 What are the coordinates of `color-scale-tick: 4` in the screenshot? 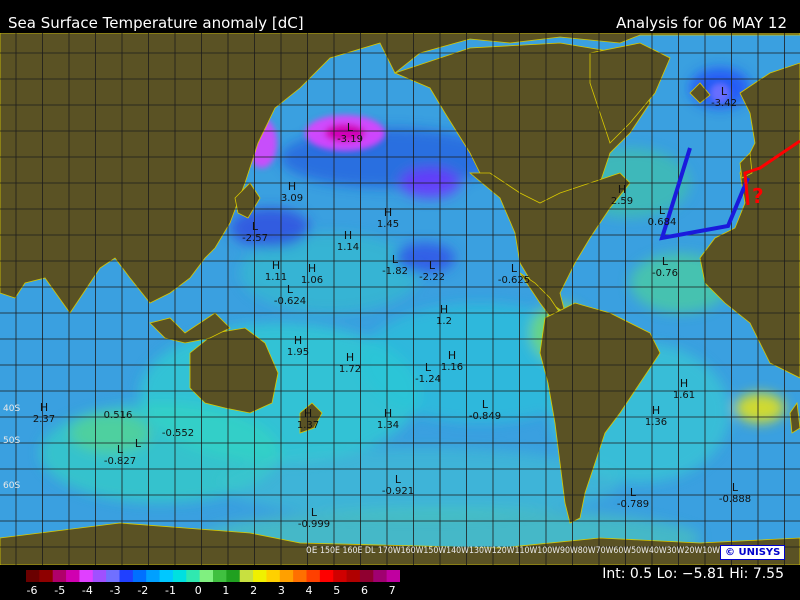 It's located at (309, 590).